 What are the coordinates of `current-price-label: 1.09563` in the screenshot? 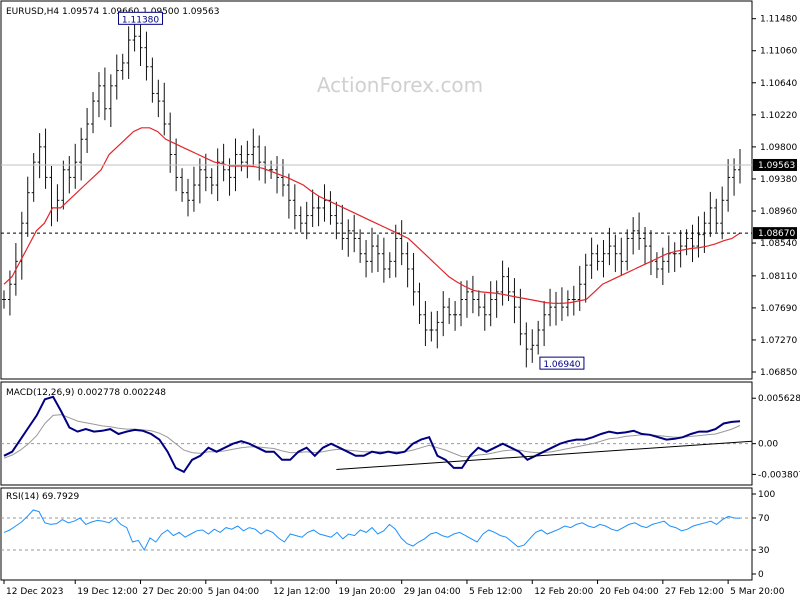 It's located at (776, 166).